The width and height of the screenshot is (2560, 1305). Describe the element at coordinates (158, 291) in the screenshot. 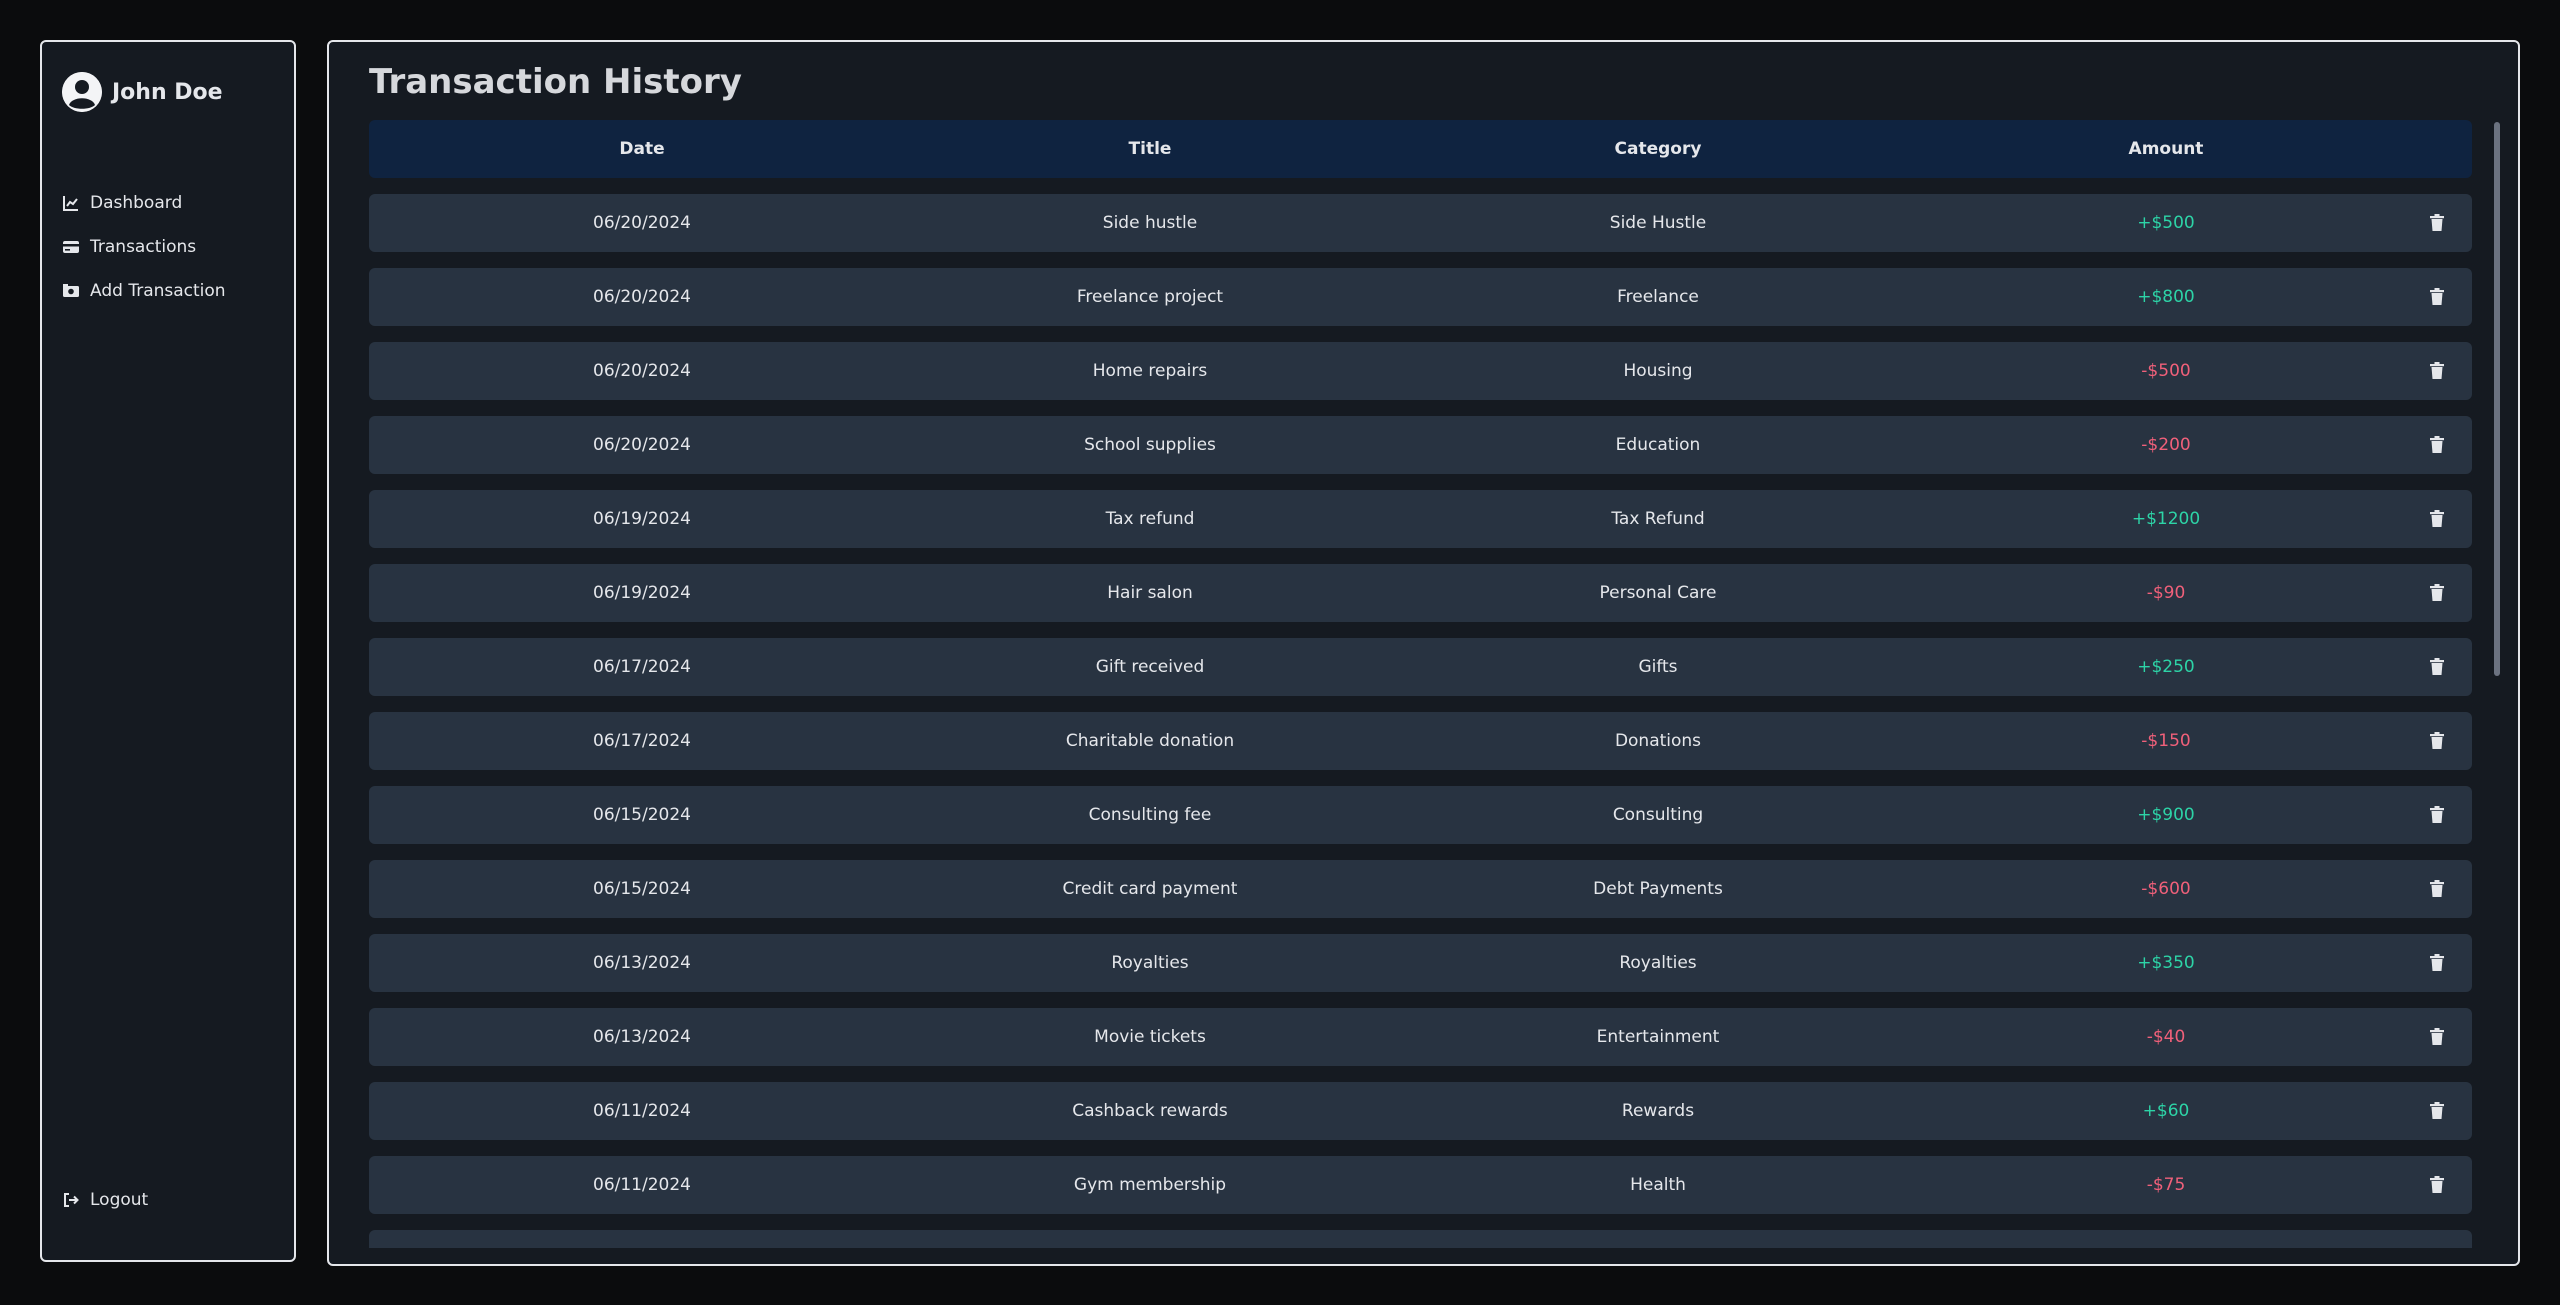

I see `sidebar-item-label: Add Transaction` at that location.